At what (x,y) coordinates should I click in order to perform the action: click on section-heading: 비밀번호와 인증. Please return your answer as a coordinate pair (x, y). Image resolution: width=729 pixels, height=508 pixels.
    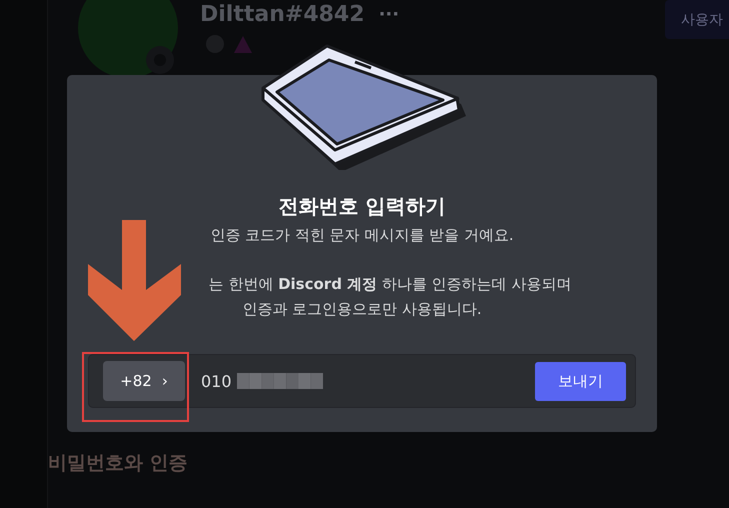
    Looking at the image, I should click on (118, 463).